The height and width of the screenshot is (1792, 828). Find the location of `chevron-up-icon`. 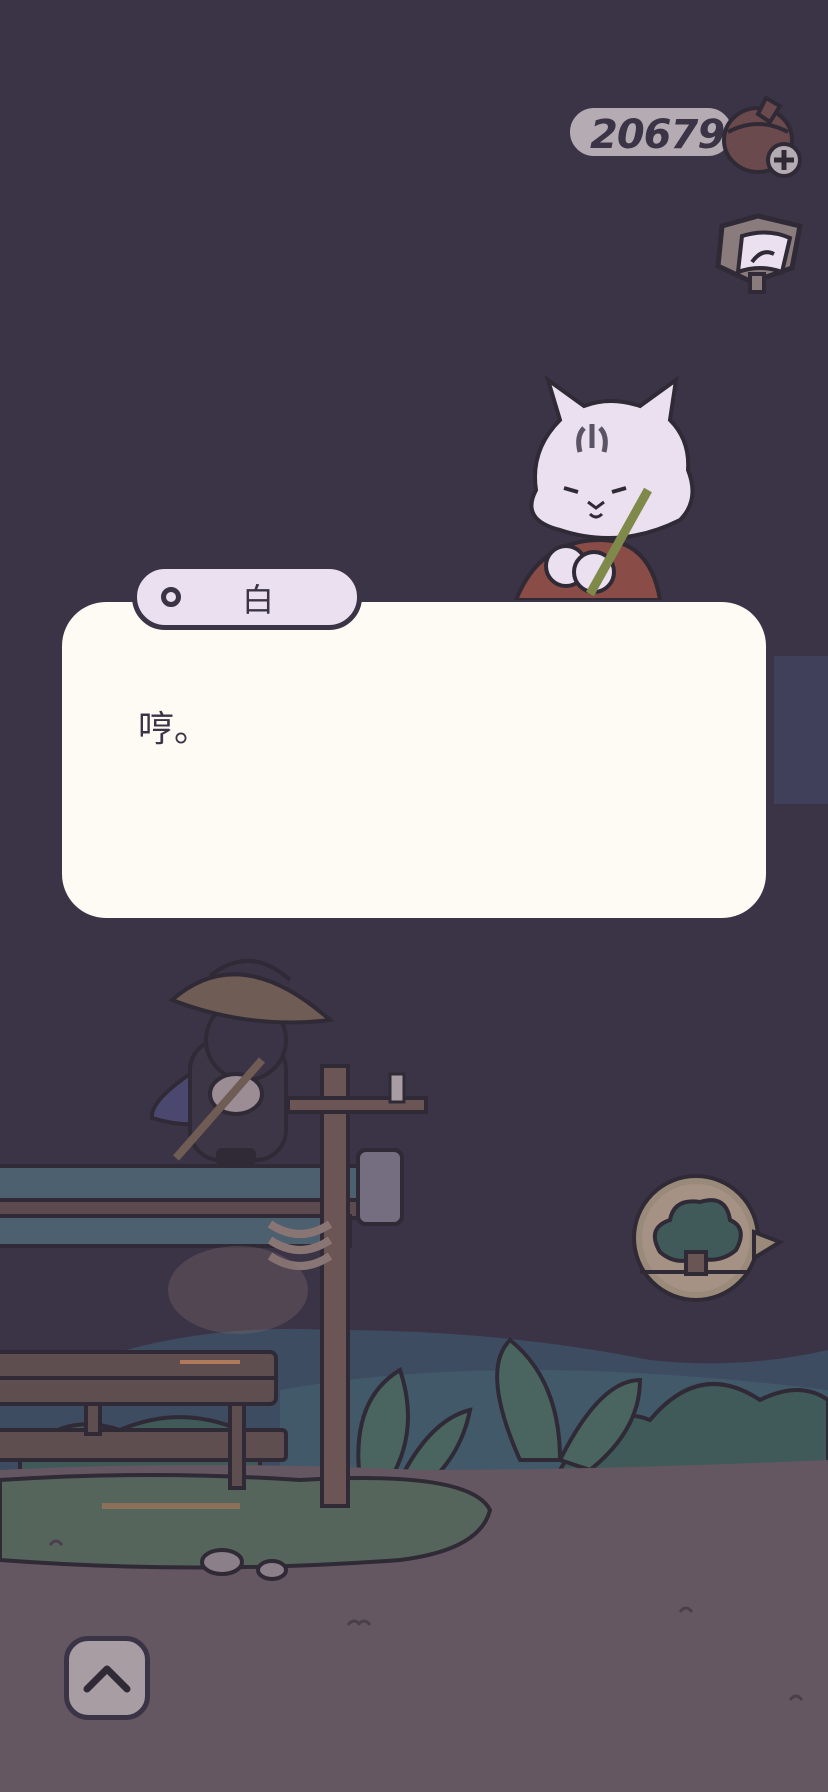

chevron-up-icon is located at coordinates (107, 1679).